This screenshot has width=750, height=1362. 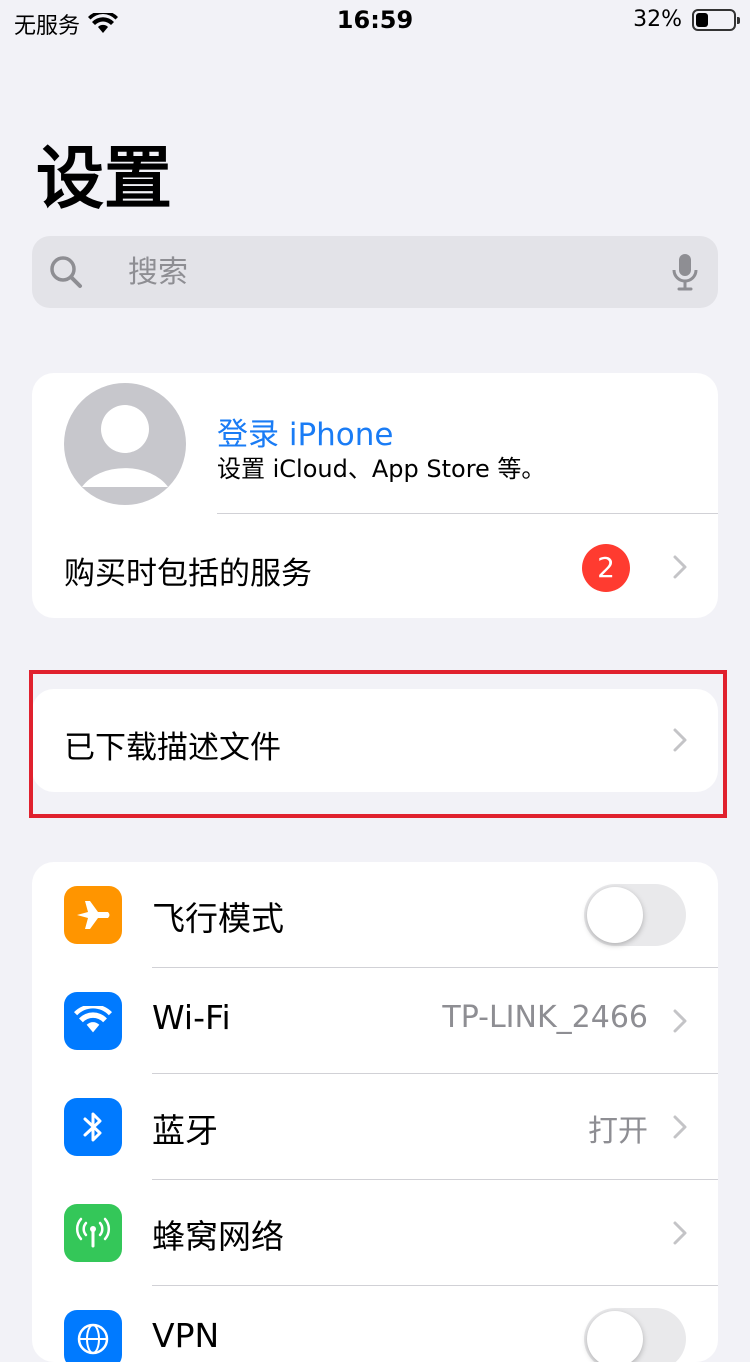 I want to click on highlight-box, so click(x=378, y=744).